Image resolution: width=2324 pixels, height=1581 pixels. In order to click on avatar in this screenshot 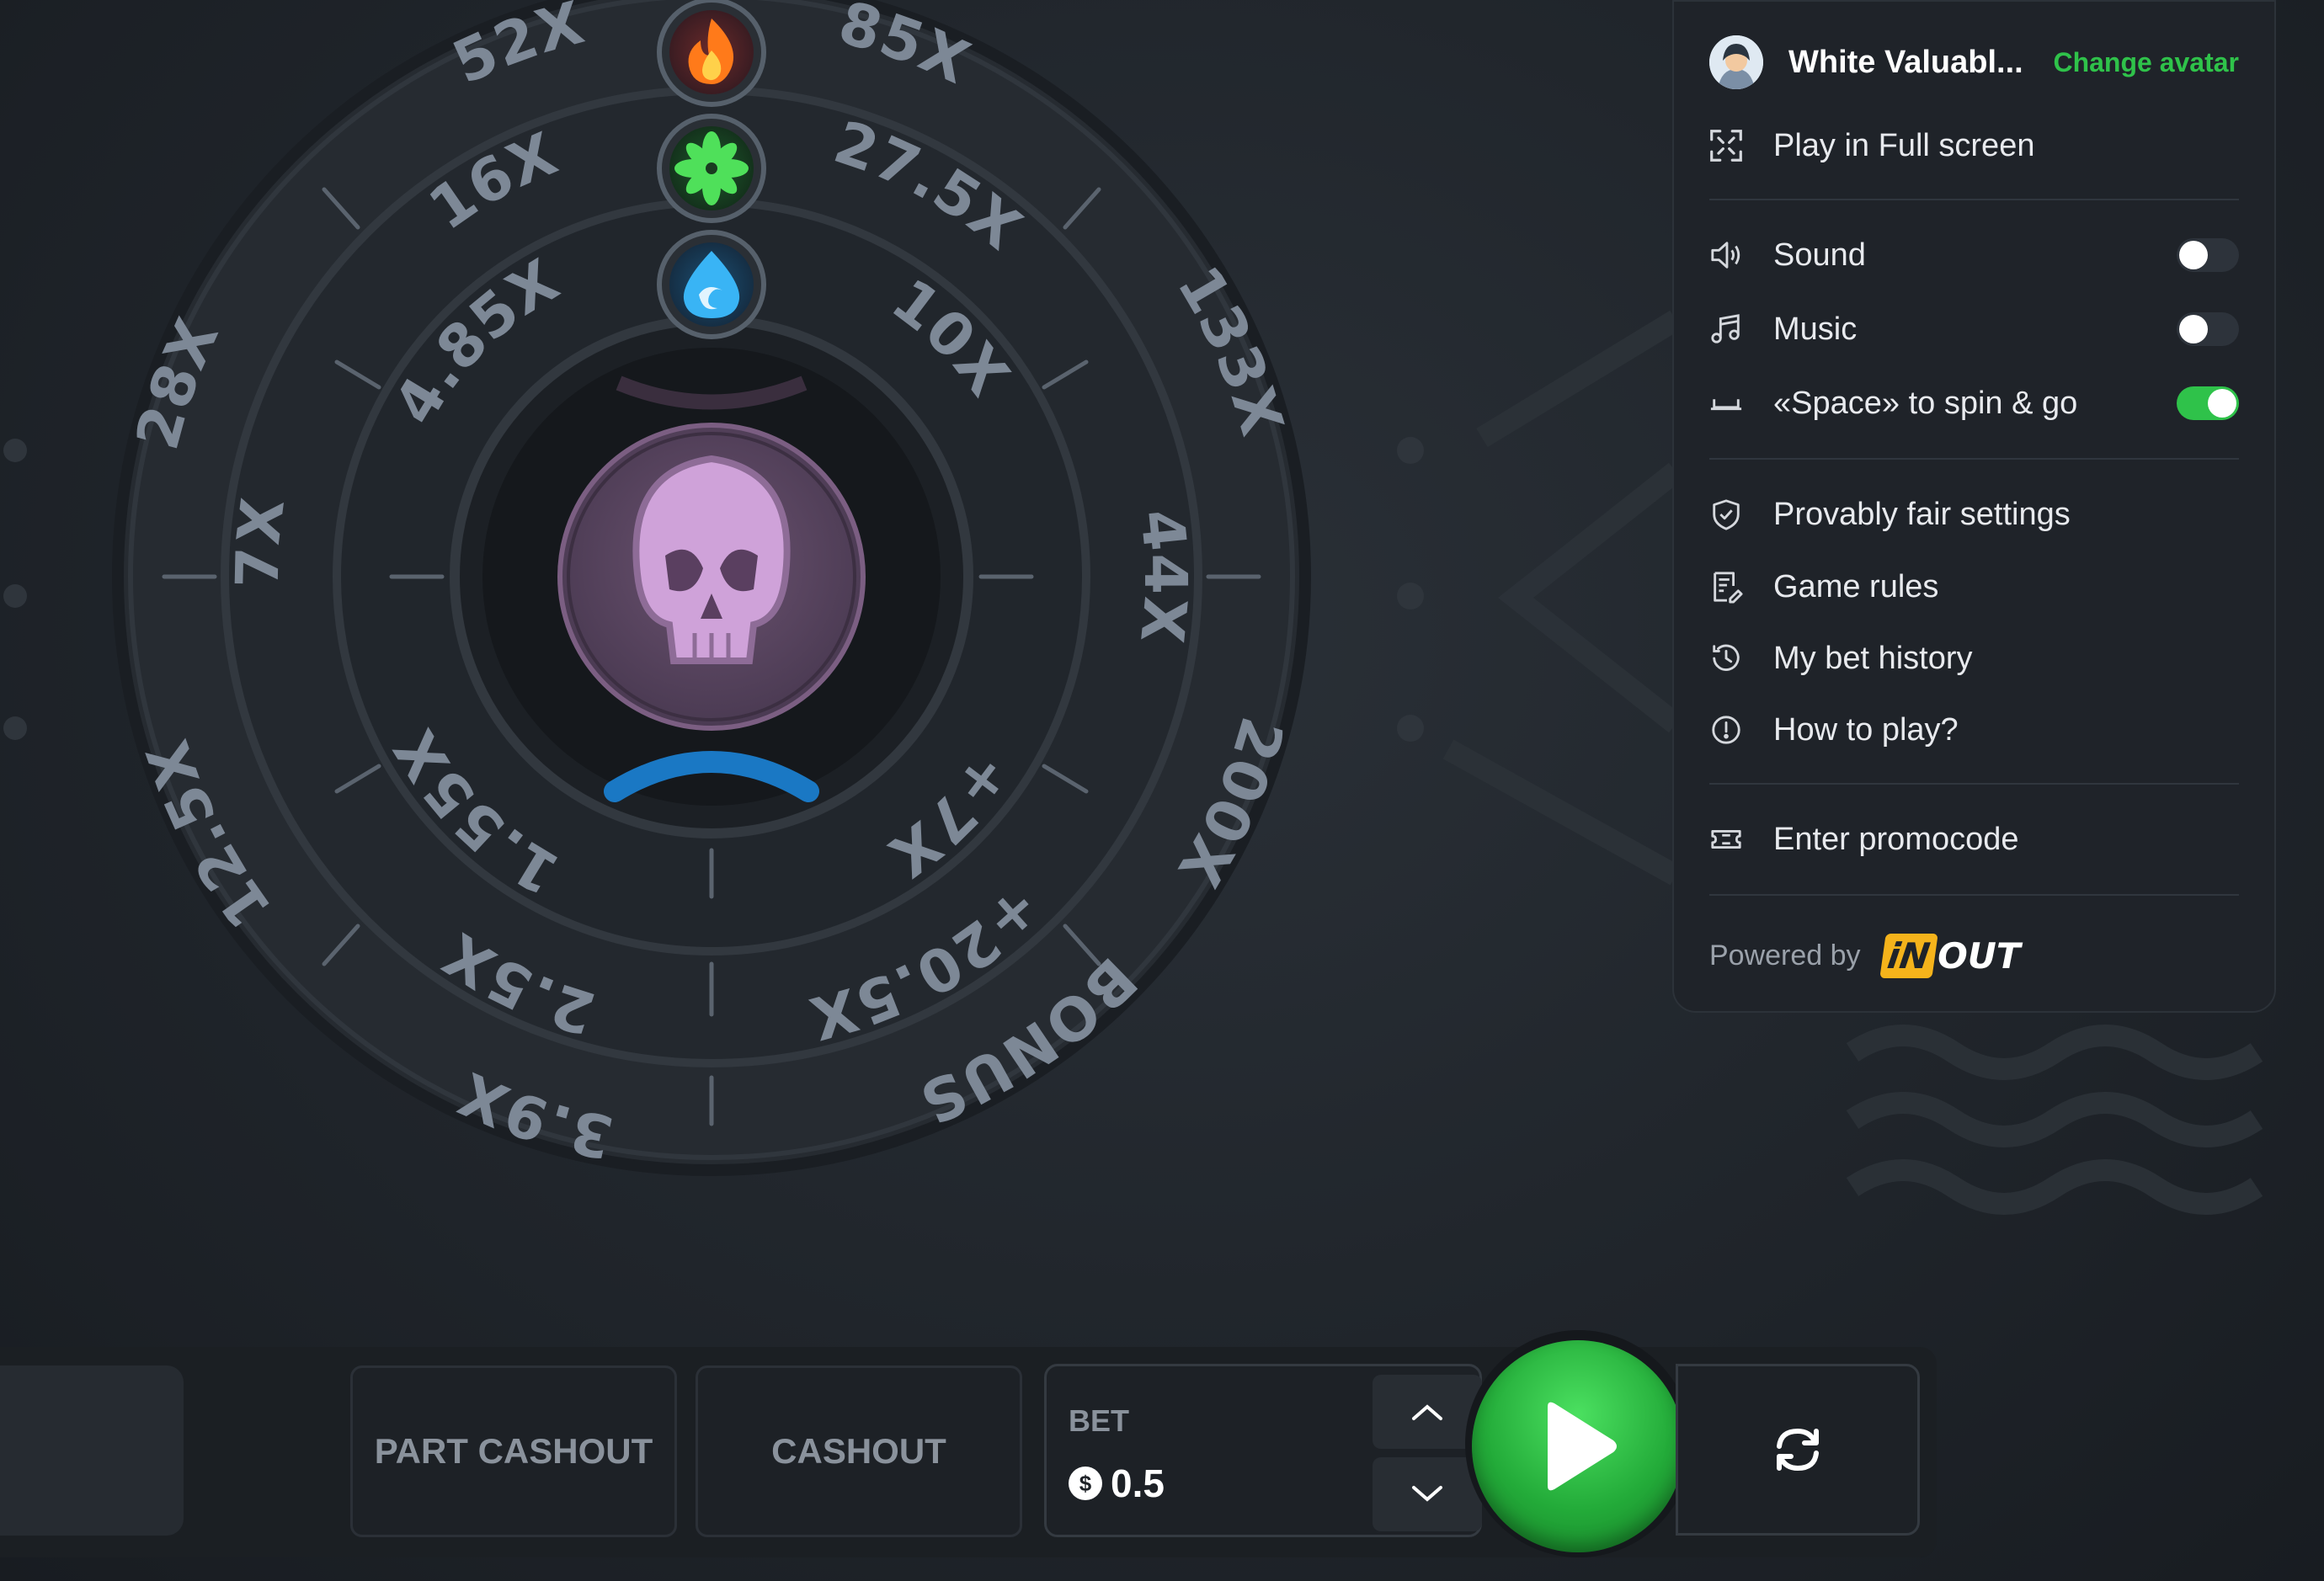, I will do `click(1736, 62)`.